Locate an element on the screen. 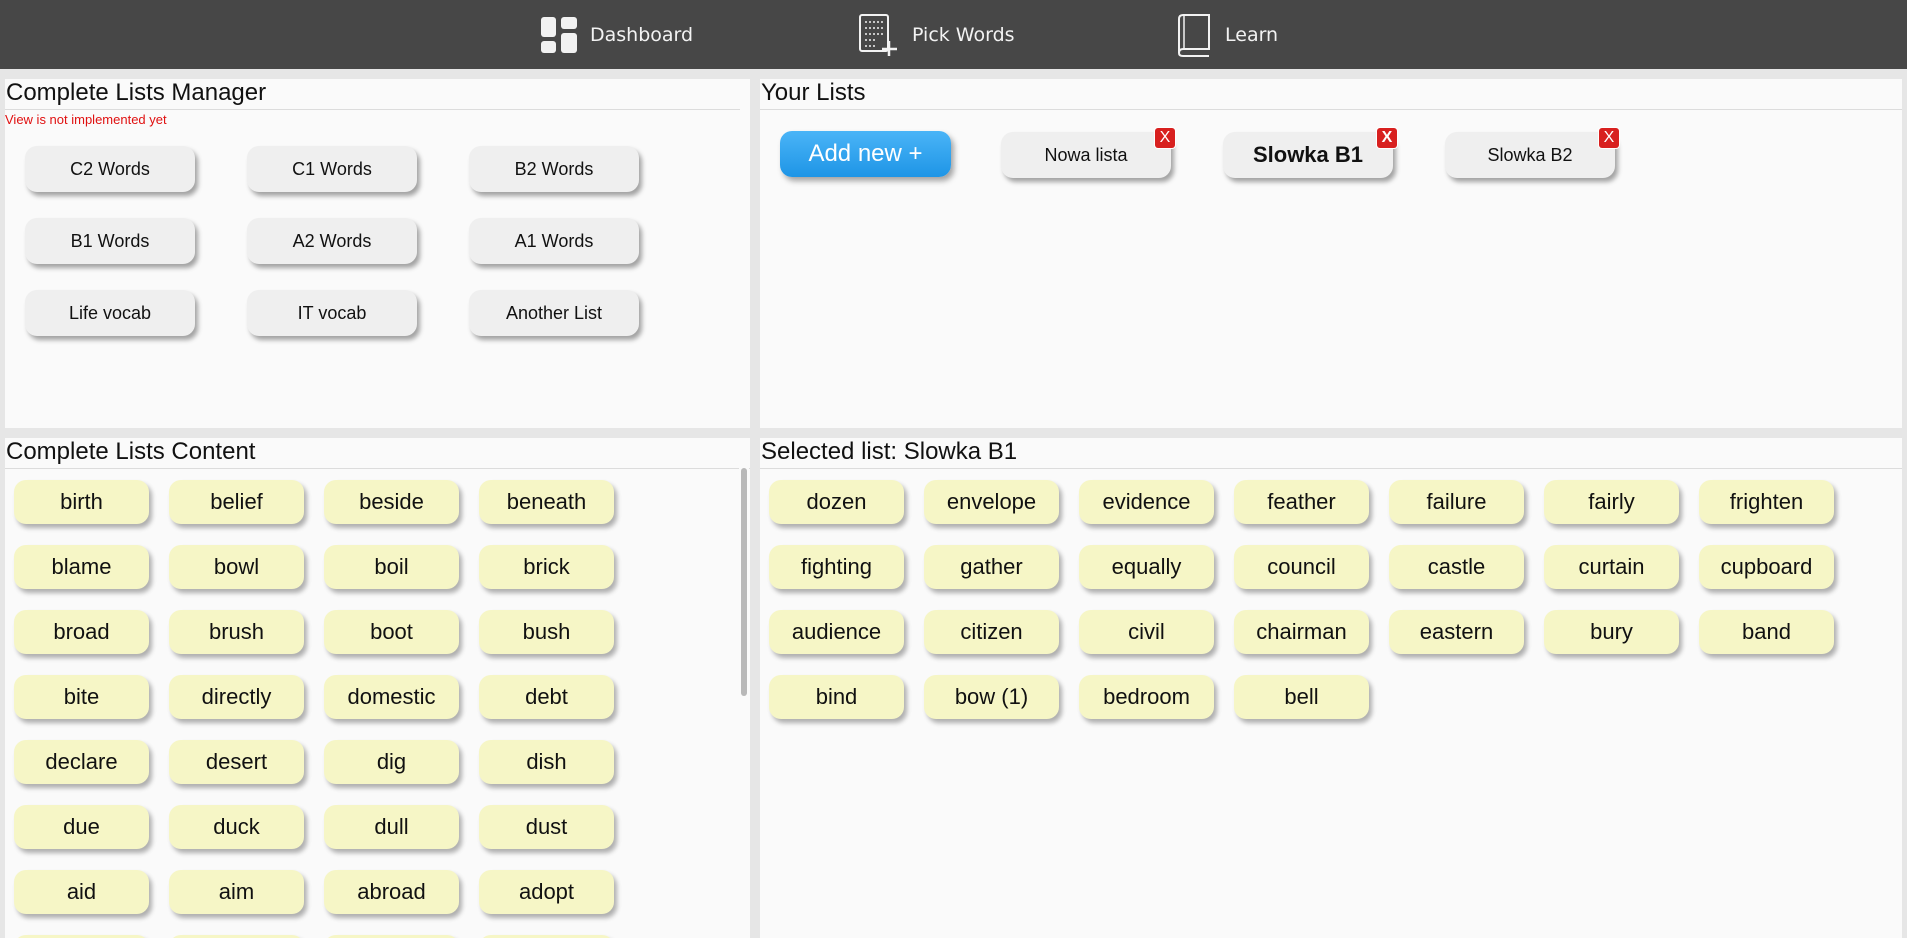 Image resolution: width=1907 pixels, height=938 pixels. user-list-label: Nowa lista is located at coordinates (1086, 154).